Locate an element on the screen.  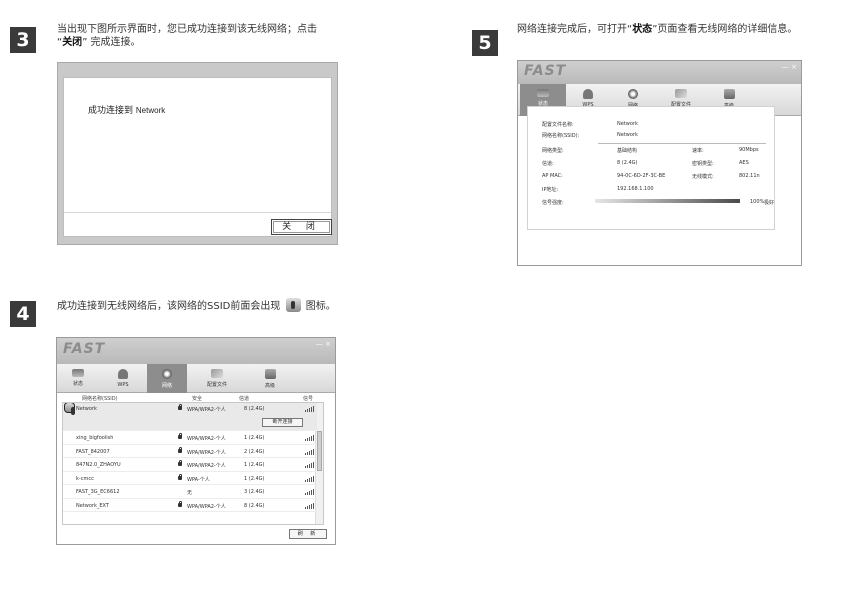
tab-network: 网络 is located at coordinates (167, 378).